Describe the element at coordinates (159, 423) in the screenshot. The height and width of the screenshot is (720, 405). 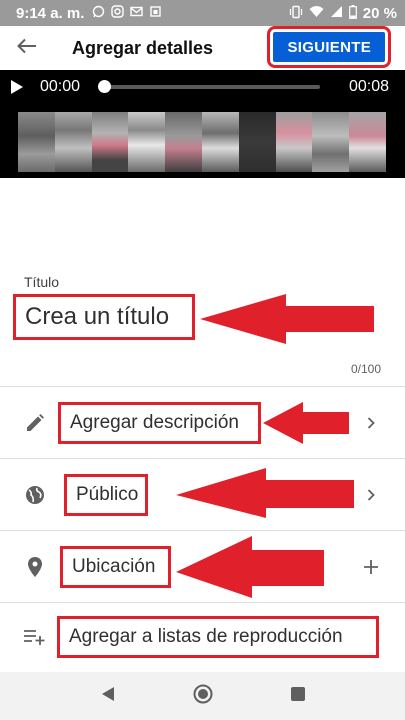
I see `add-description-label: Agregar descripción` at that location.